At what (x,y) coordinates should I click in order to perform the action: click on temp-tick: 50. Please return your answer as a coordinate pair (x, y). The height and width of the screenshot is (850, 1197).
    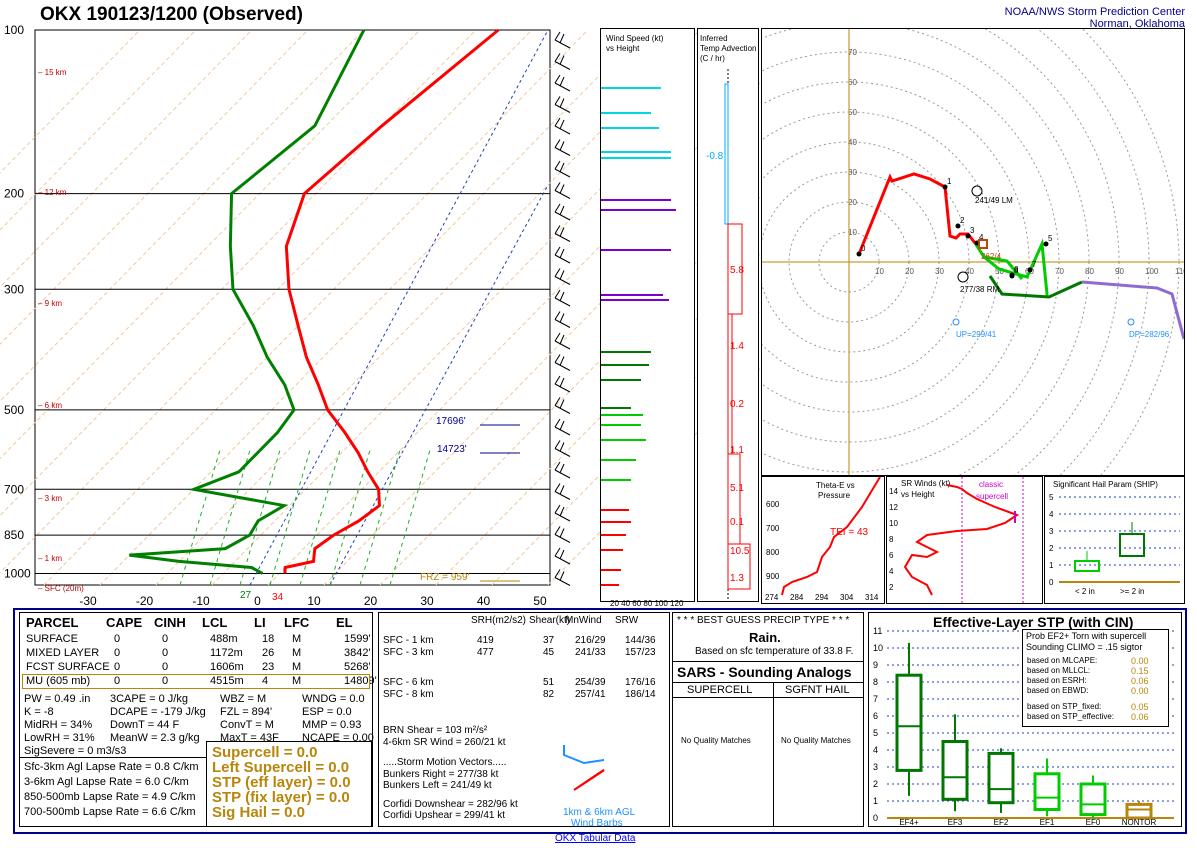
    Looking at the image, I should click on (540, 601).